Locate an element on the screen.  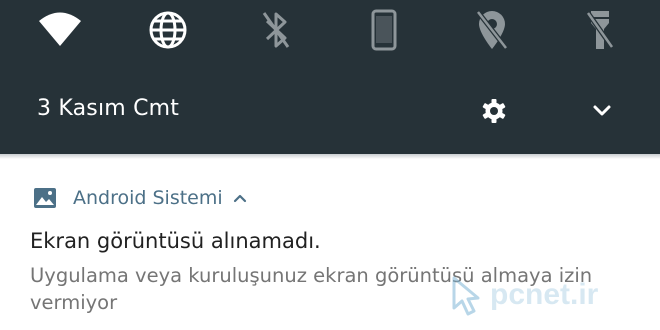
auto-rotate-tile is located at coordinates (384, 30).